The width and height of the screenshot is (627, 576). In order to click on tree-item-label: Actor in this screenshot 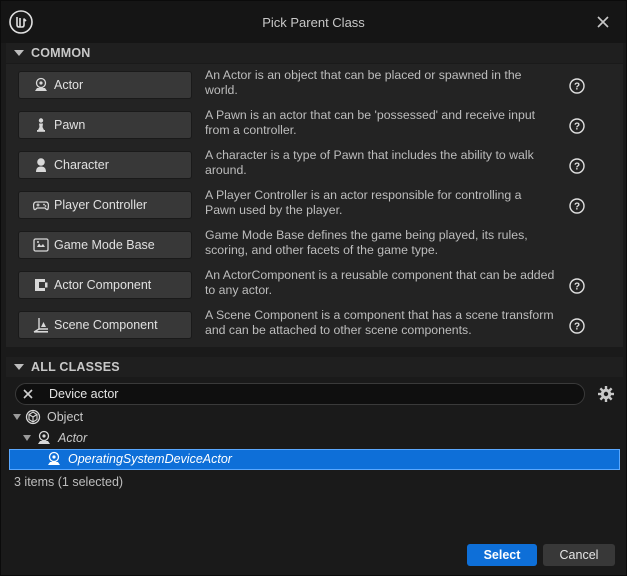, I will do `click(73, 438)`.